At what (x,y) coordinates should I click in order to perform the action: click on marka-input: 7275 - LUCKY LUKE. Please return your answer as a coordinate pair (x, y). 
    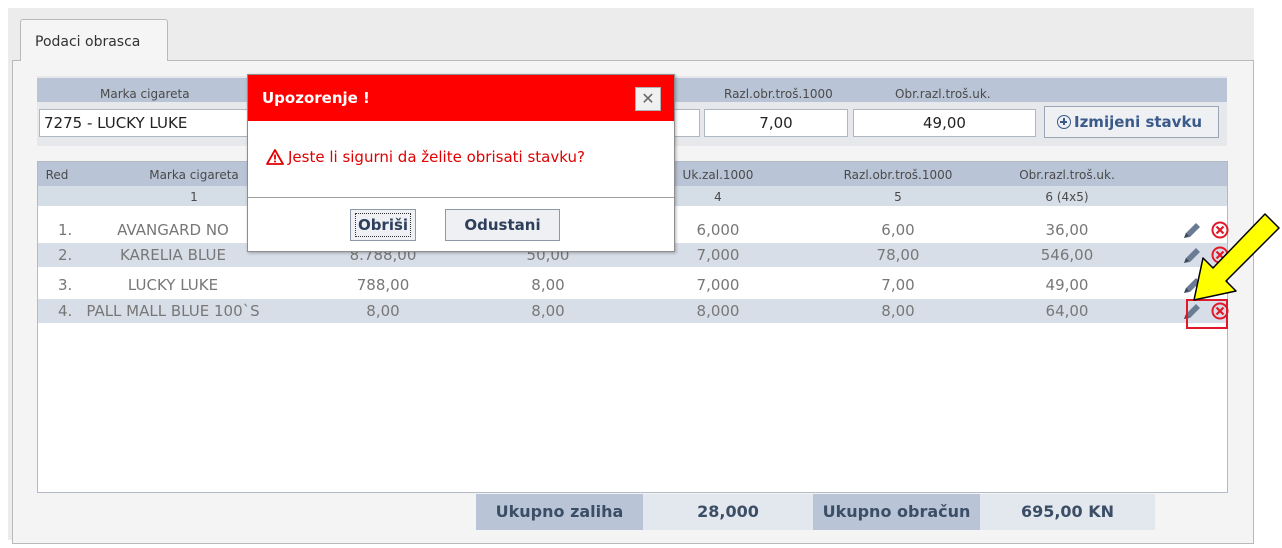
    Looking at the image, I should click on (144, 123).